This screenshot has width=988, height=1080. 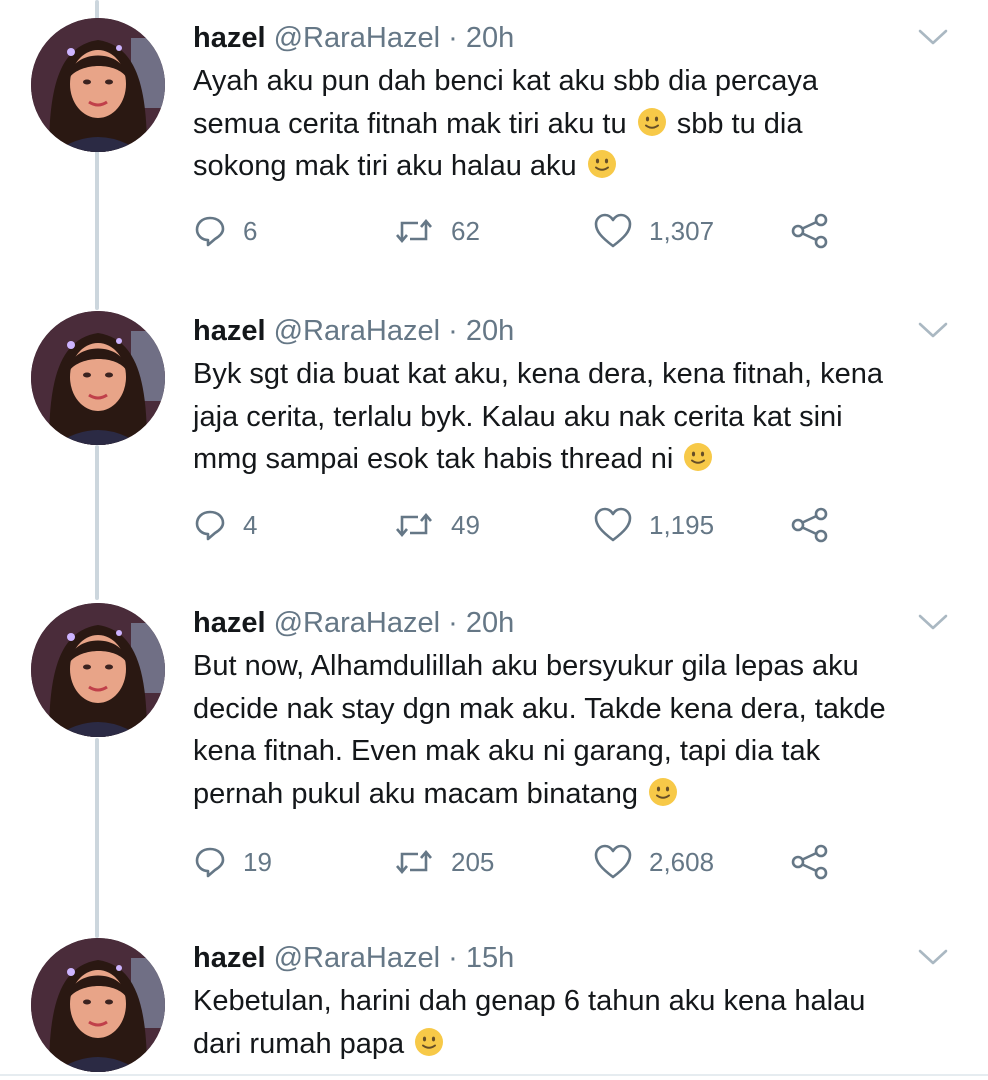 What do you see at coordinates (250, 524) in the screenshot?
I see `reply-count: 4` at bounding box center [250, 524].